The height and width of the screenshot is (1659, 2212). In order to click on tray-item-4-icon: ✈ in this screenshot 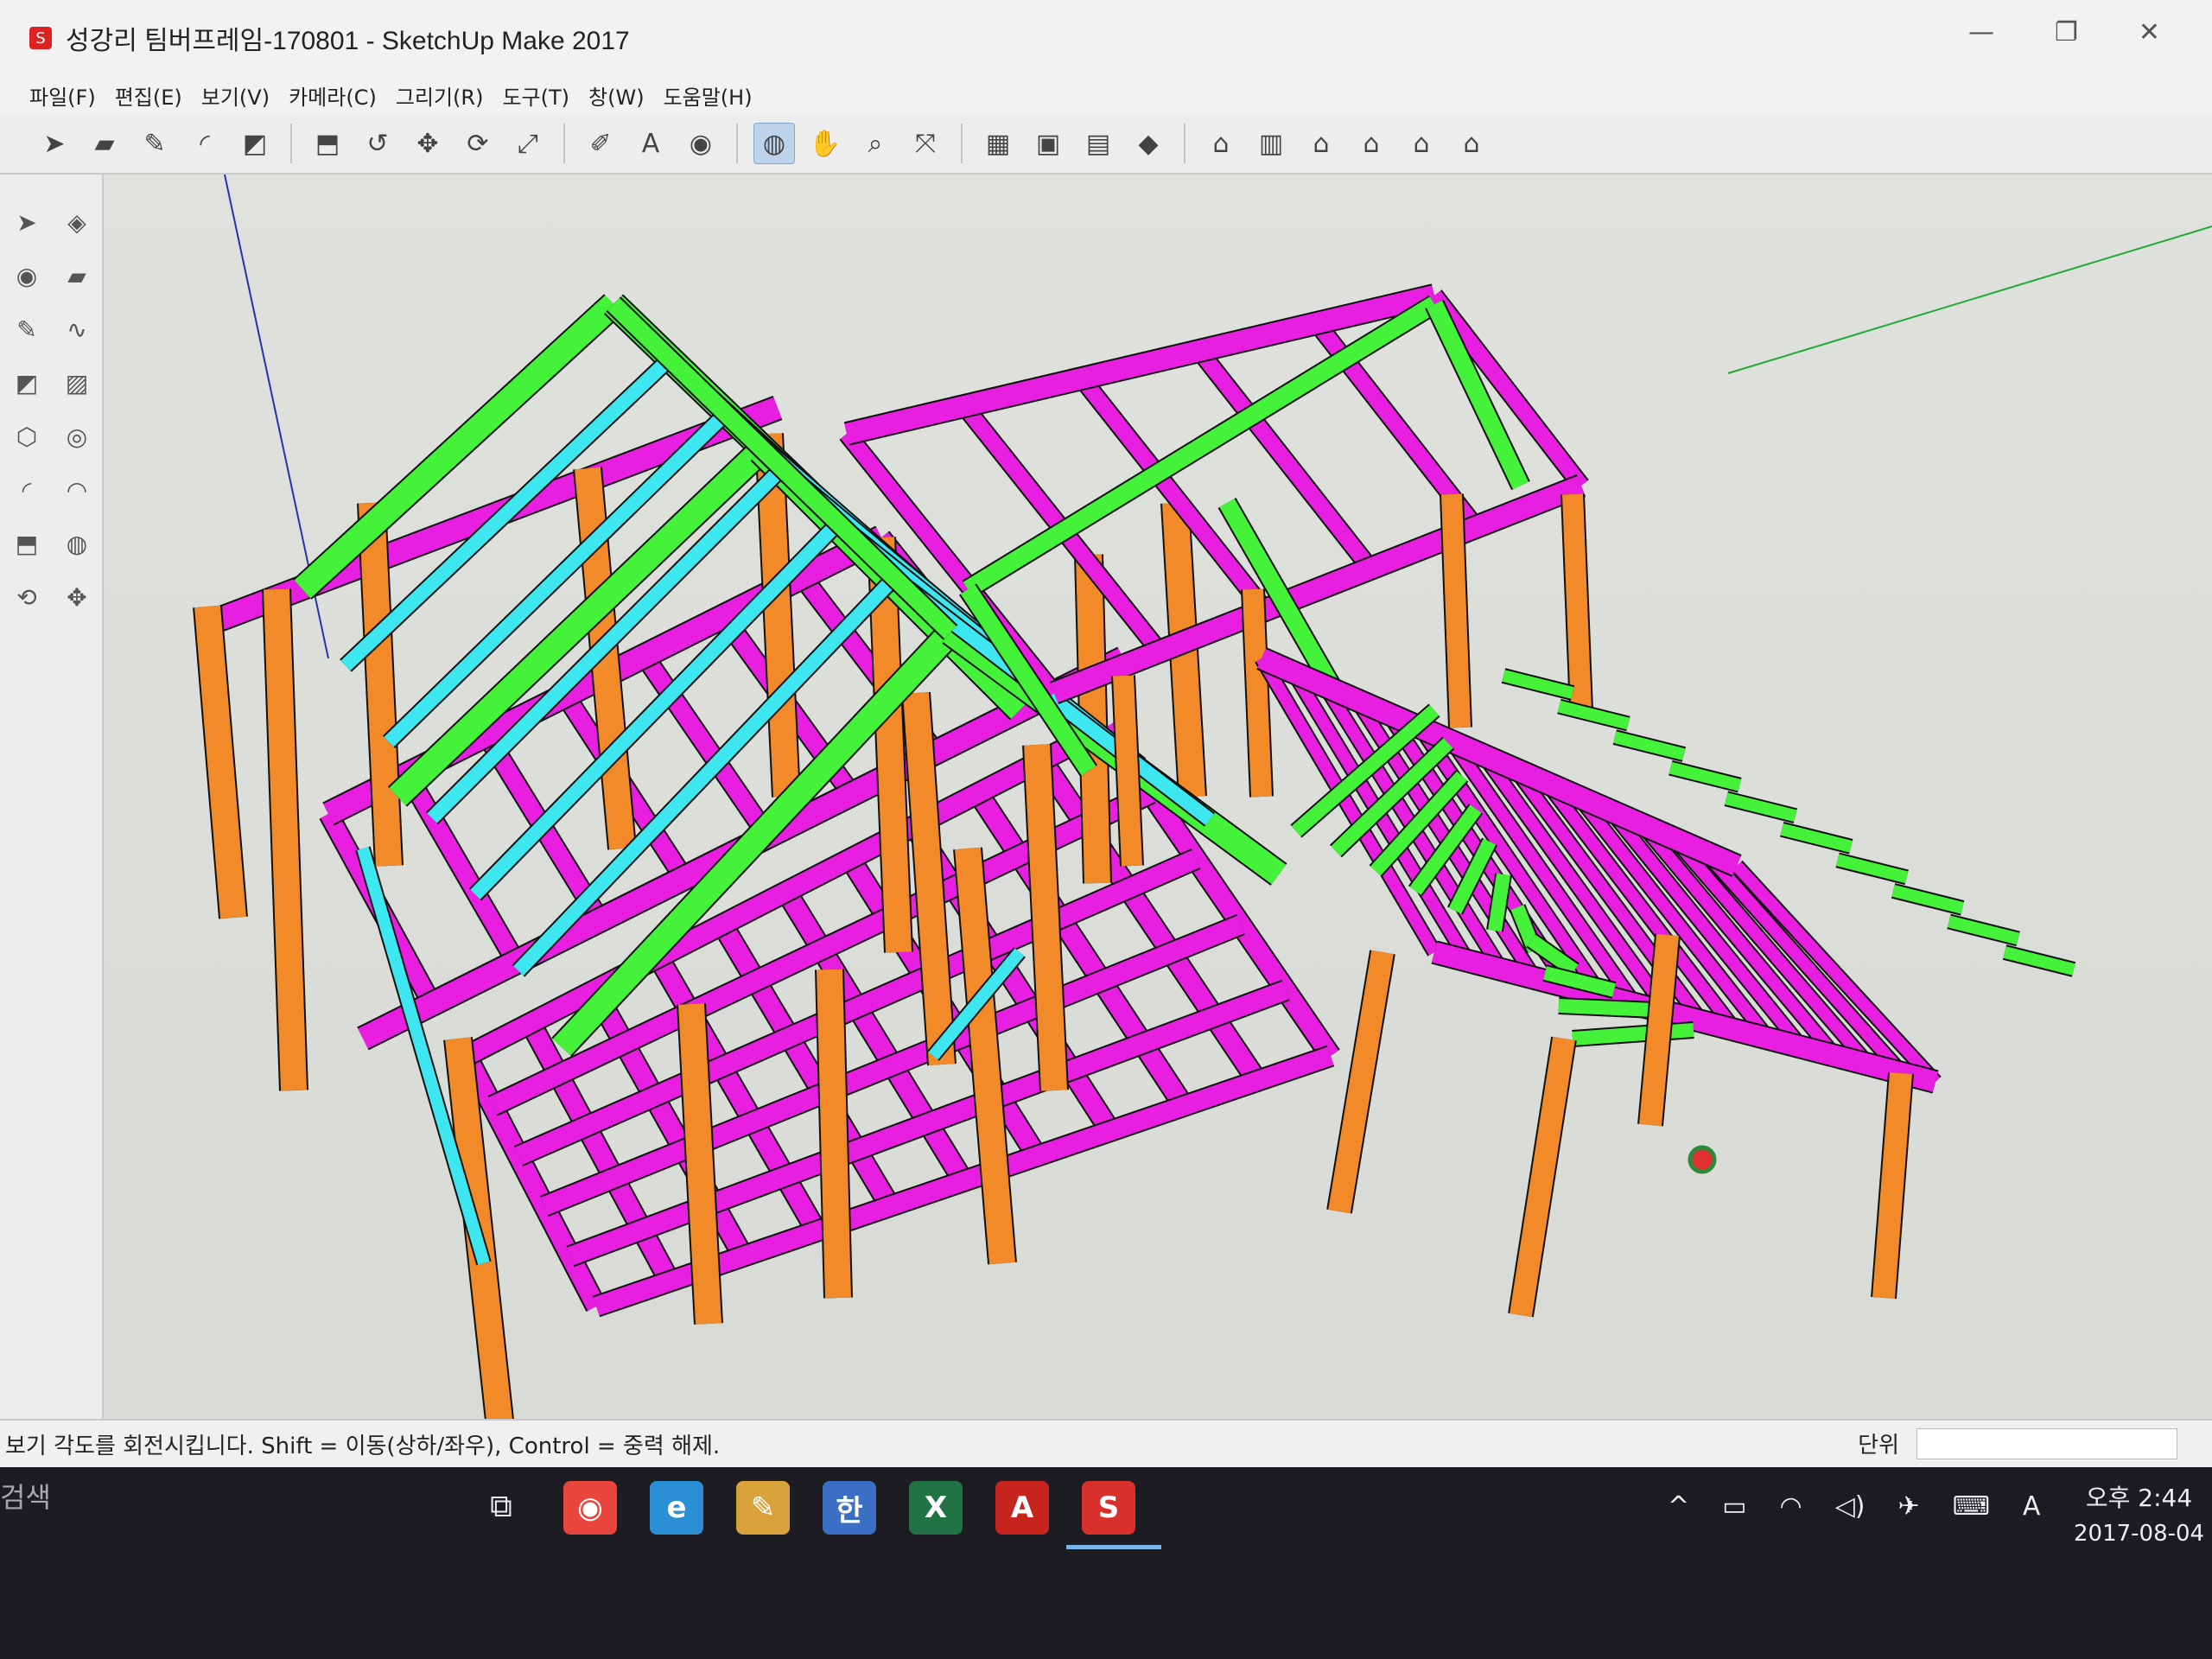, I will do `click(1908, 1506)`.